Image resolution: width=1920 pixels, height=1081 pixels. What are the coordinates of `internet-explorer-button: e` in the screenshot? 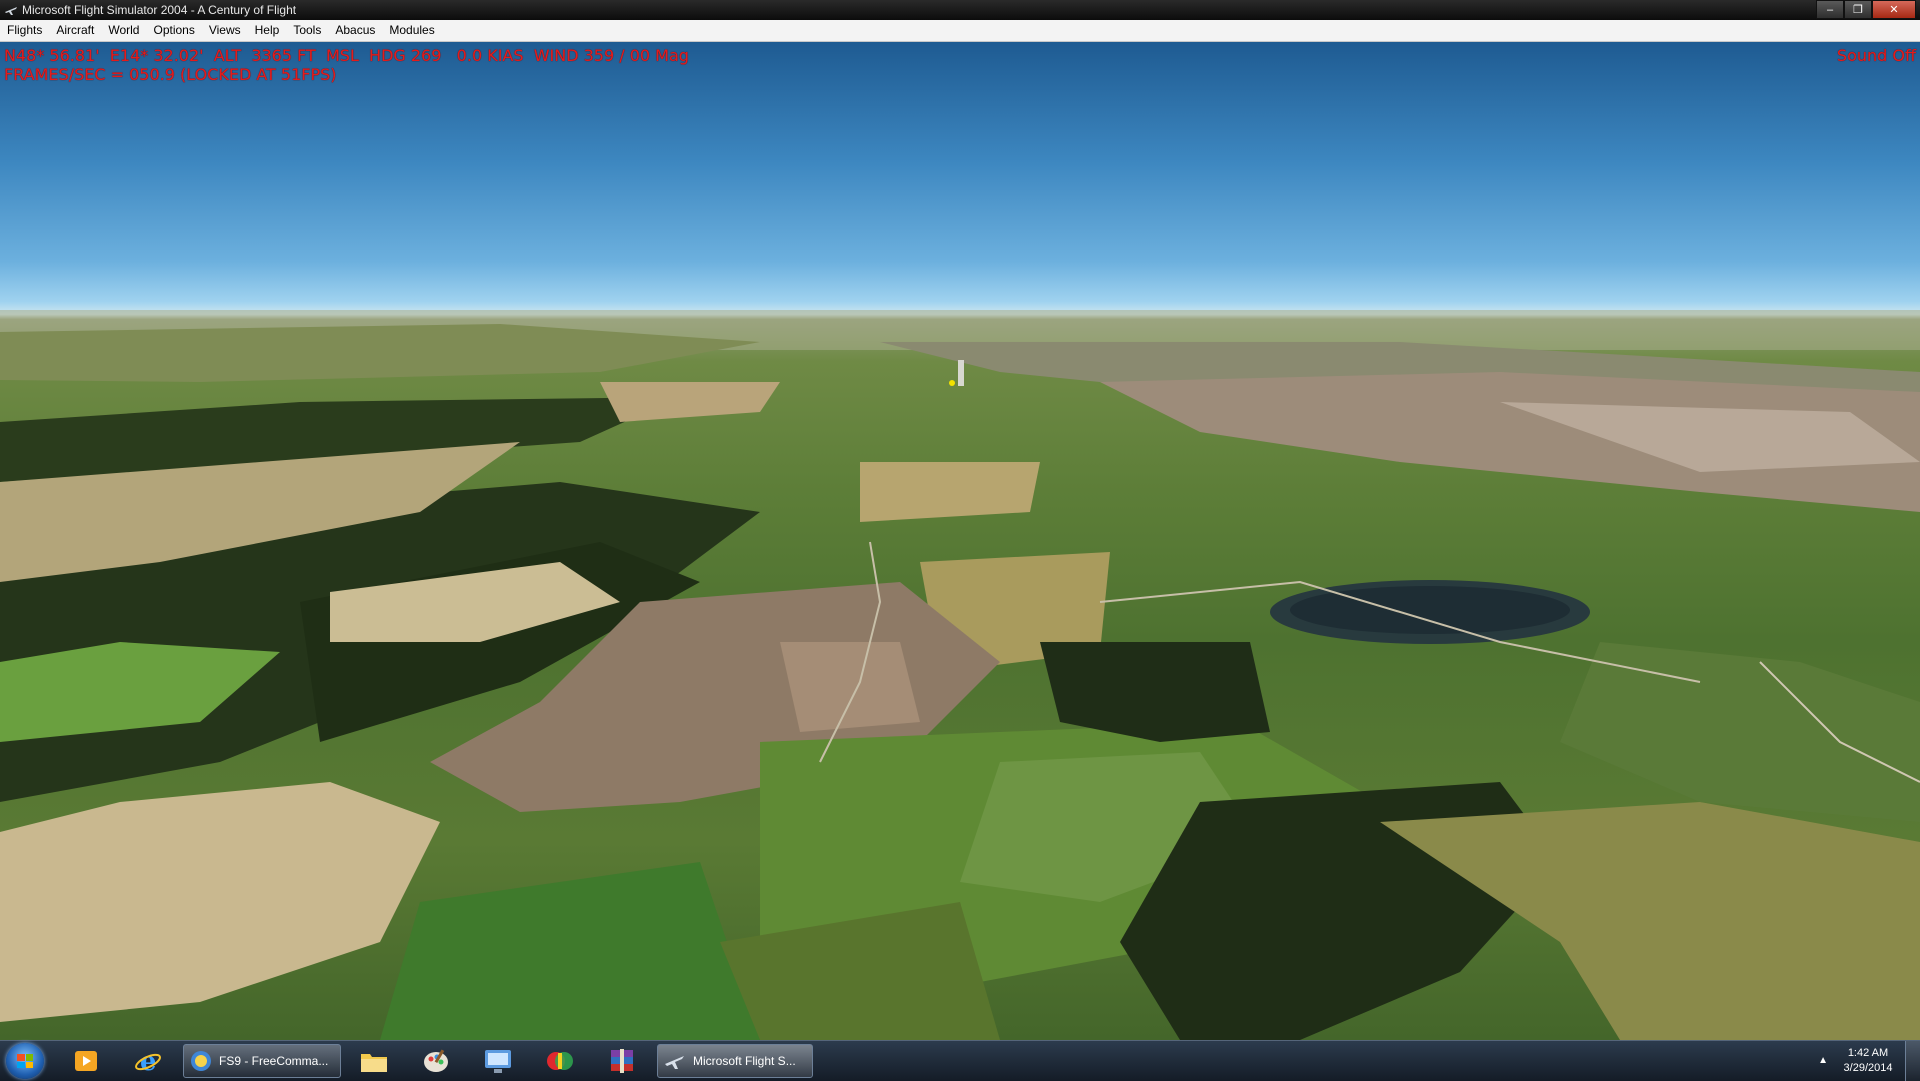 It's located at (148, 1061).